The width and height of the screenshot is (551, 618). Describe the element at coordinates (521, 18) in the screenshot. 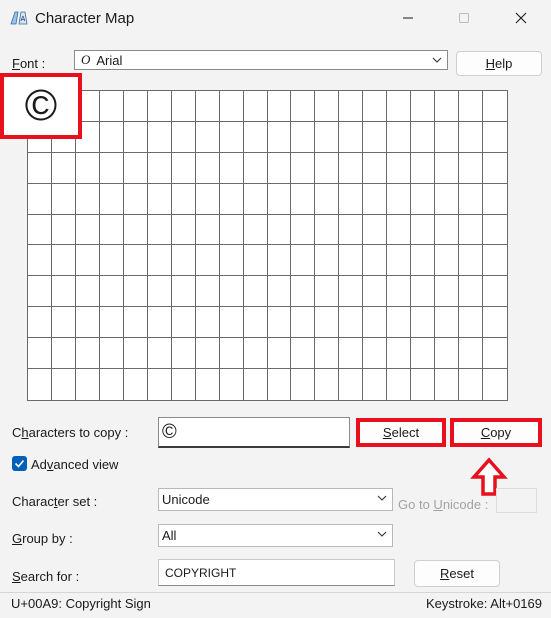

I see `close-button` at that location.